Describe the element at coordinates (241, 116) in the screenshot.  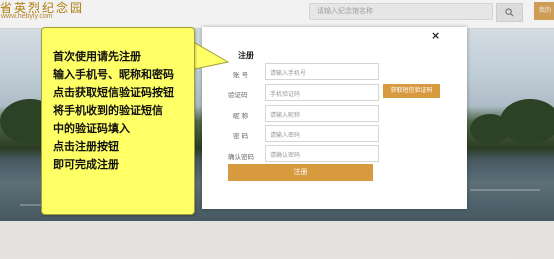
I see `nickname-label: 昵 称` at that location.